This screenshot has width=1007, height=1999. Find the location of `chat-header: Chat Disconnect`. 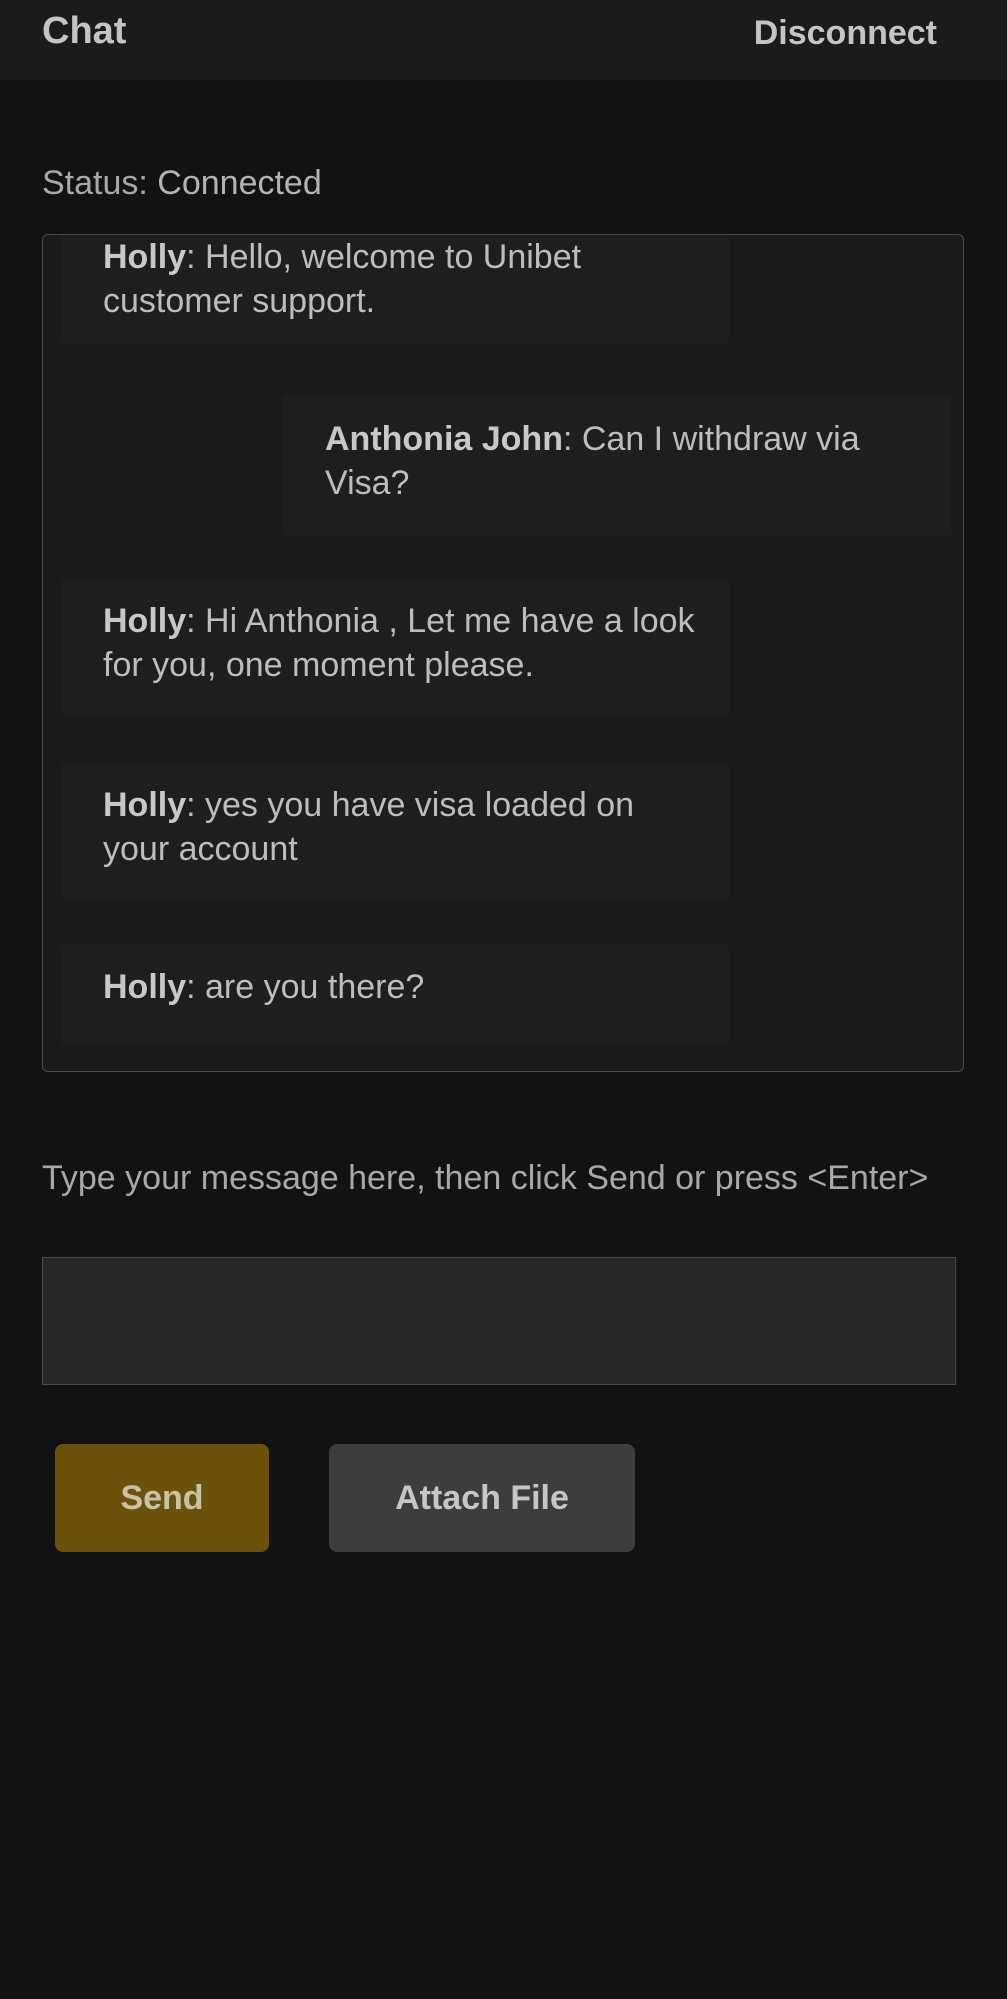

chat-header: Chat Disconnect is located at coordinates (503, 40).